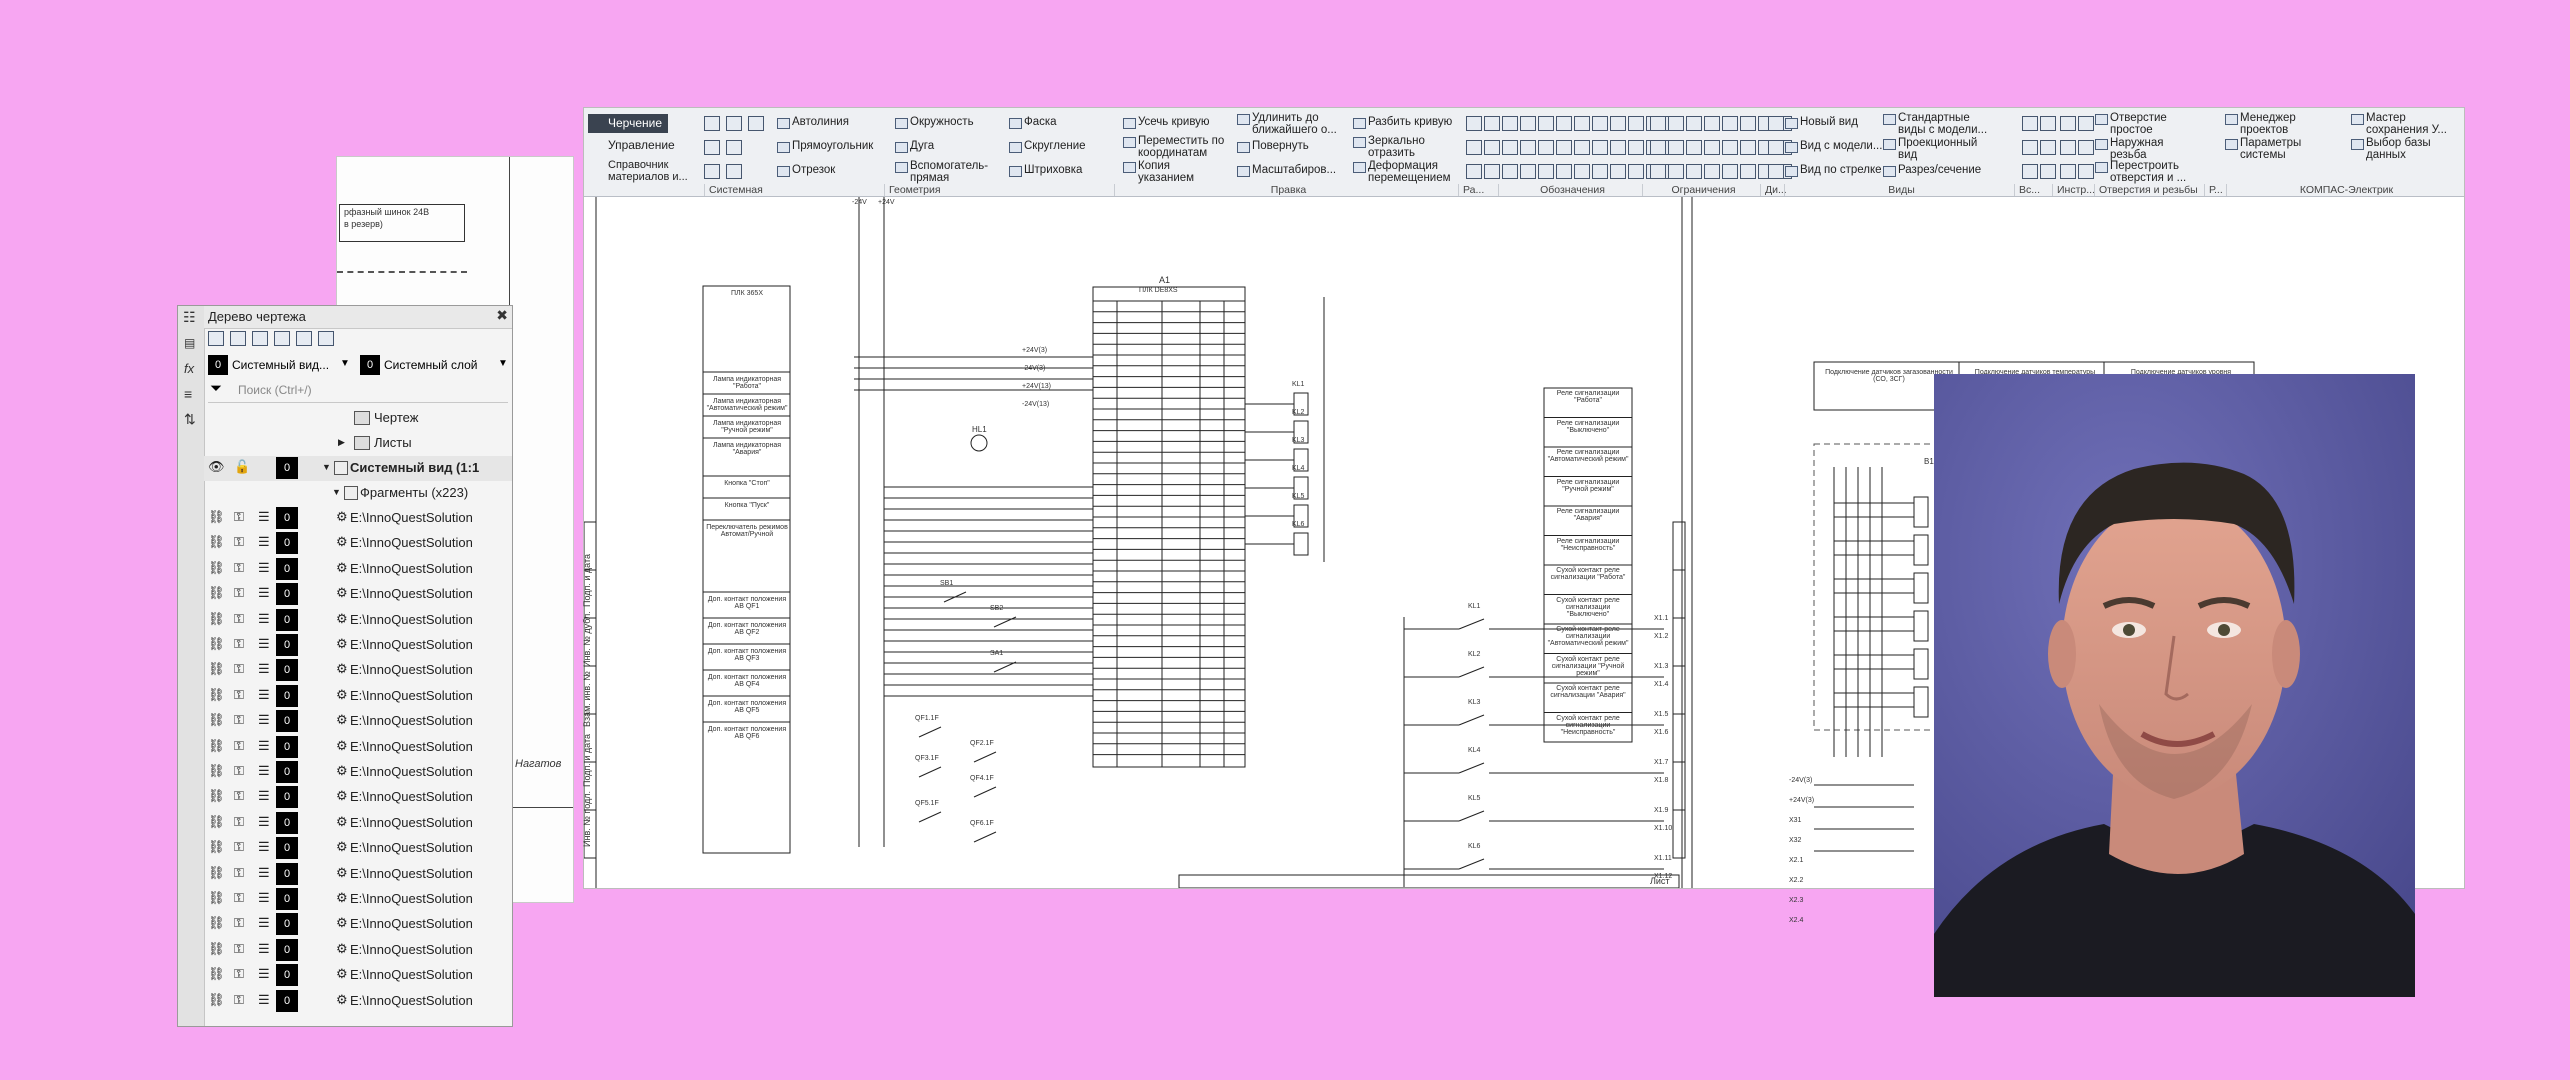 The height and width of the screenshot is (1080, 2570). I want to click on db-select-button: Выбор базы данных, so click(2390, 149).